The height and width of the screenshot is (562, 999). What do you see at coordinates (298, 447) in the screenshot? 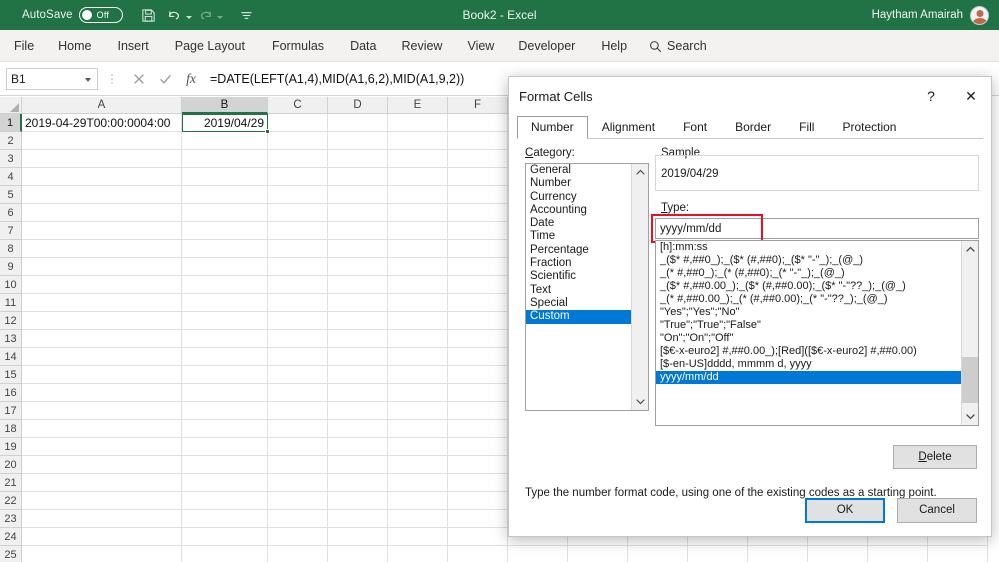
I see `cell-C19` at bounding box center [298, 447].